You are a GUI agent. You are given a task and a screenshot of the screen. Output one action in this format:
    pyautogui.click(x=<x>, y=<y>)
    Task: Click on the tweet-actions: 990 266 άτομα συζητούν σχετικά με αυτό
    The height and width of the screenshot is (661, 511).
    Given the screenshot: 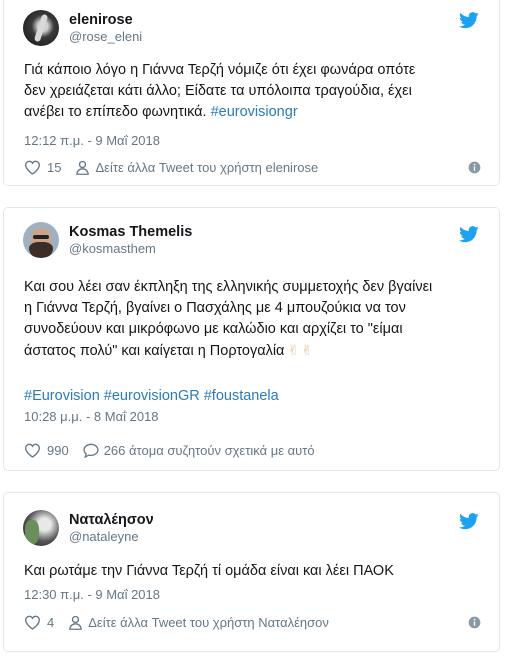 What is the action you would take?
    pyautogui.click(x=252, y=450)
    